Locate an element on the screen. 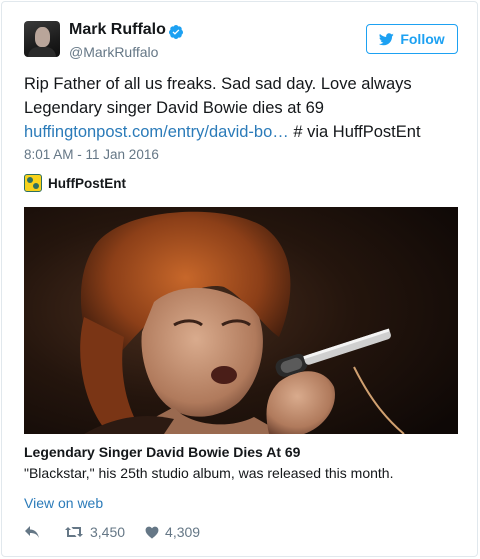 The image size is (480, 559). avatar is located at coordinates (42, 39).